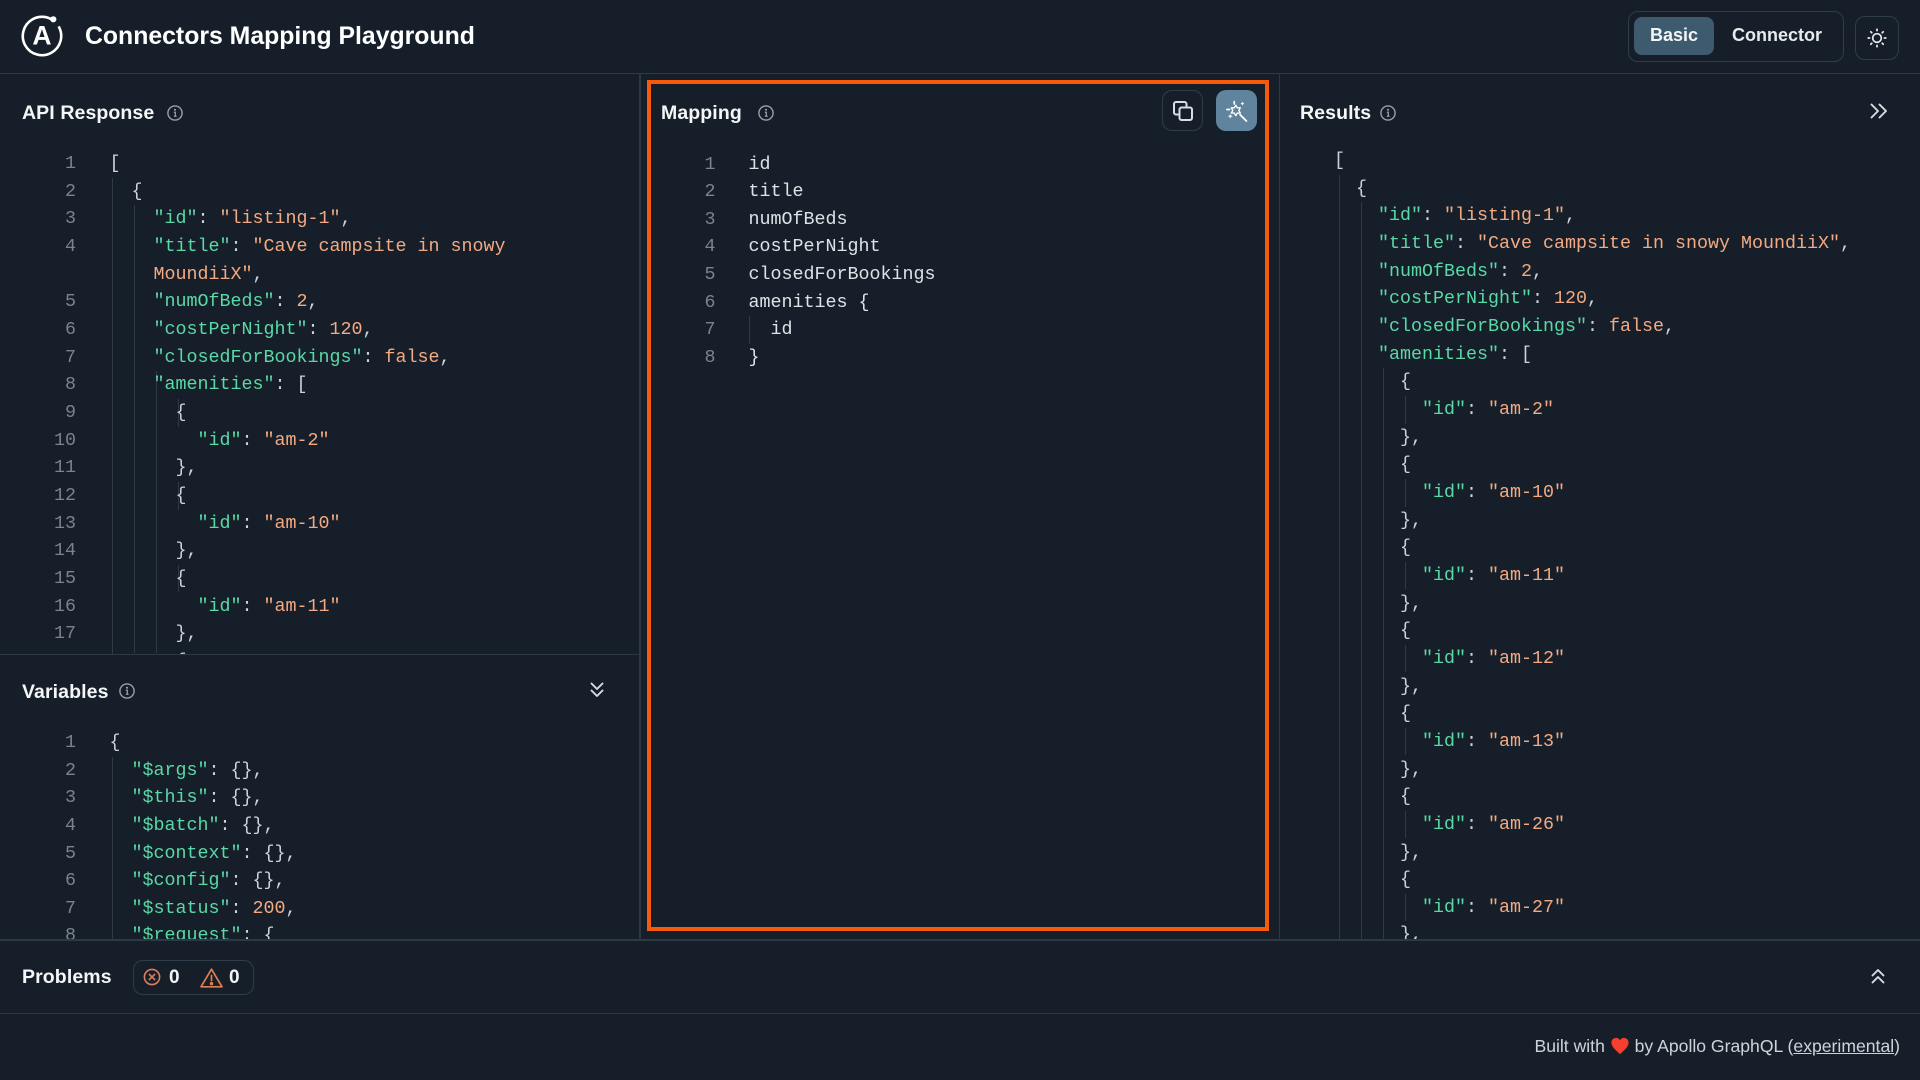 The height and width of the screenshot is (1080, 1920). I want to click on svg-text: A, so click(41, 35).